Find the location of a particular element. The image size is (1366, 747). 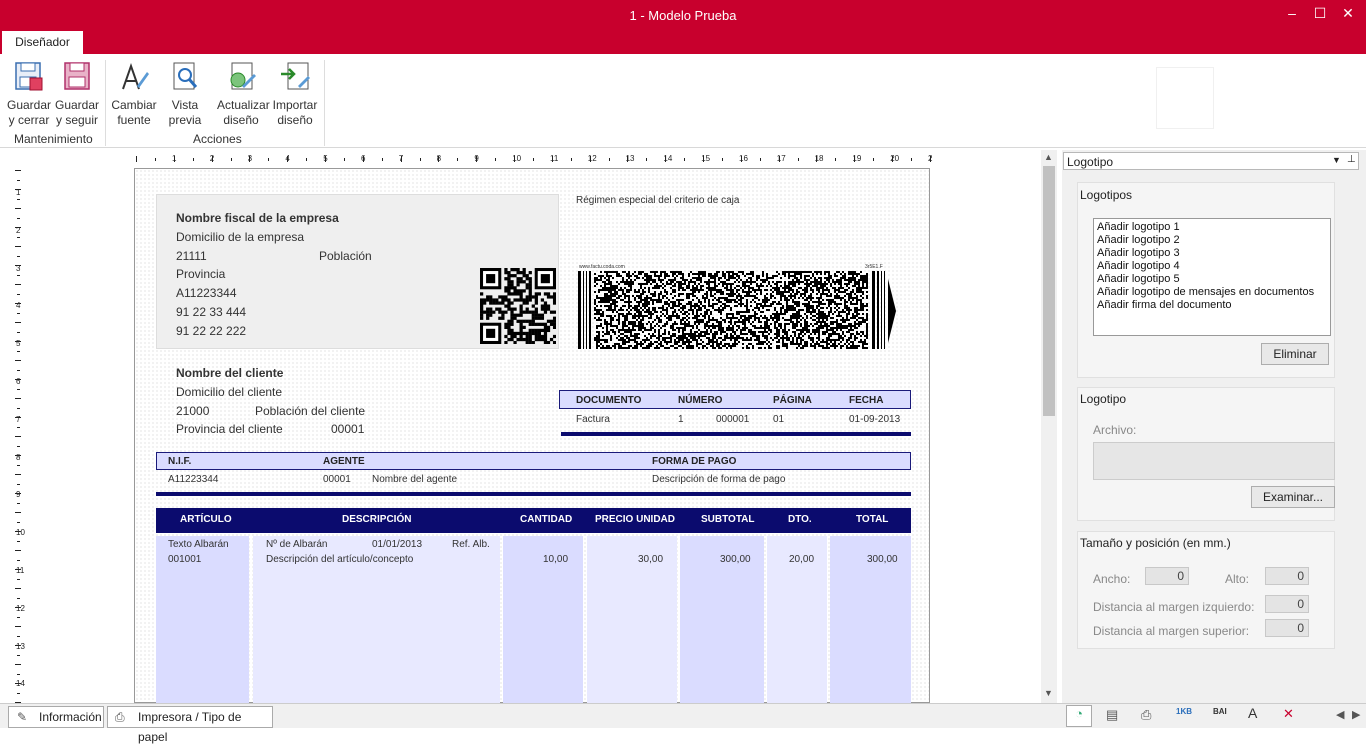

save-close-button: Guardar y cerrar is located at coordinates (29, 94).